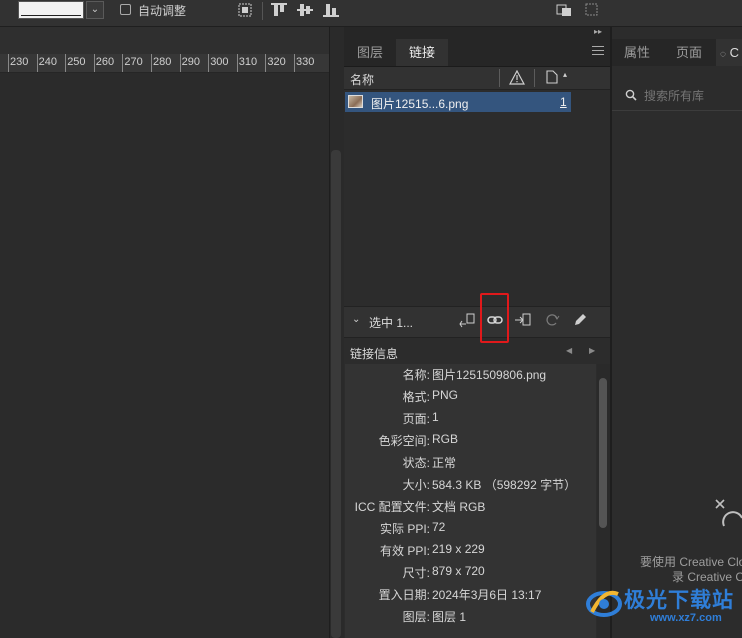 Image resolution: width=742 pixels, height=638 pixels. Describe the element at coordinates (331, 10) in the screenshot. I see `align-bottom-icon` at that location.